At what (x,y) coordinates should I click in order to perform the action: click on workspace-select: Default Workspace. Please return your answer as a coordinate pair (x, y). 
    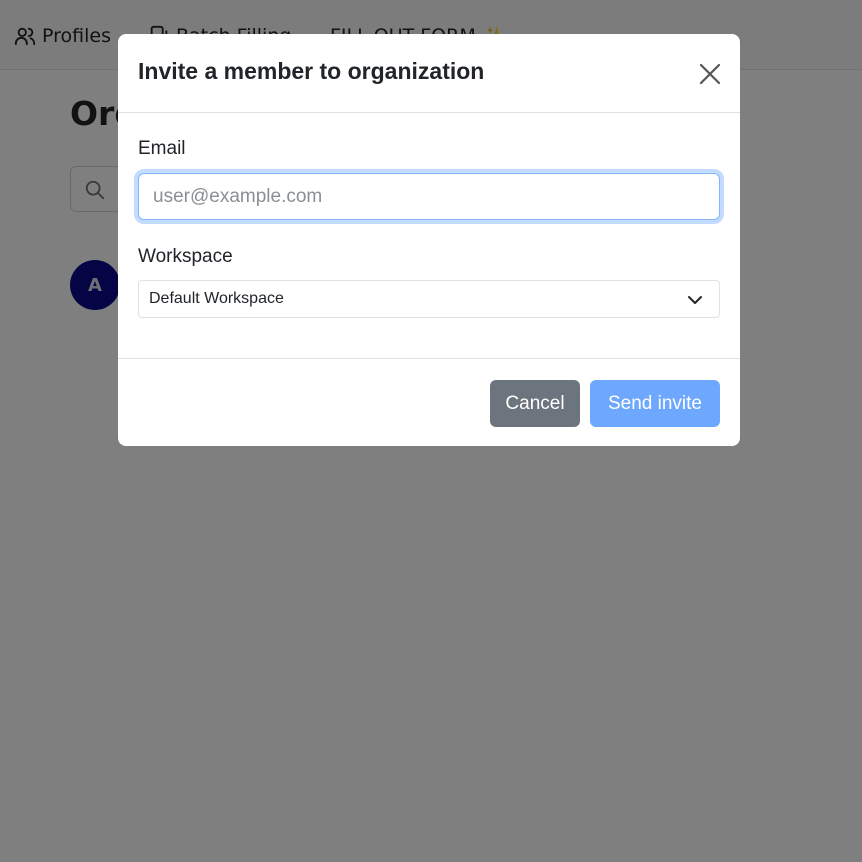
    Looking at the image, I should click on (429, 299).